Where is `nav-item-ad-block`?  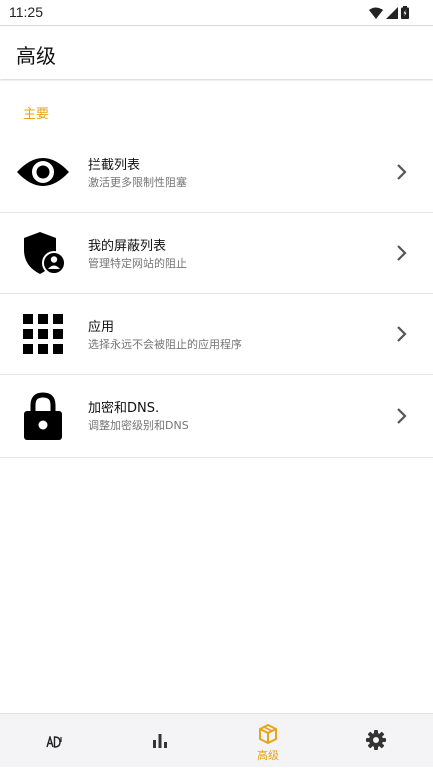
nav-item-ad-block is located at coordinates (54, 741).